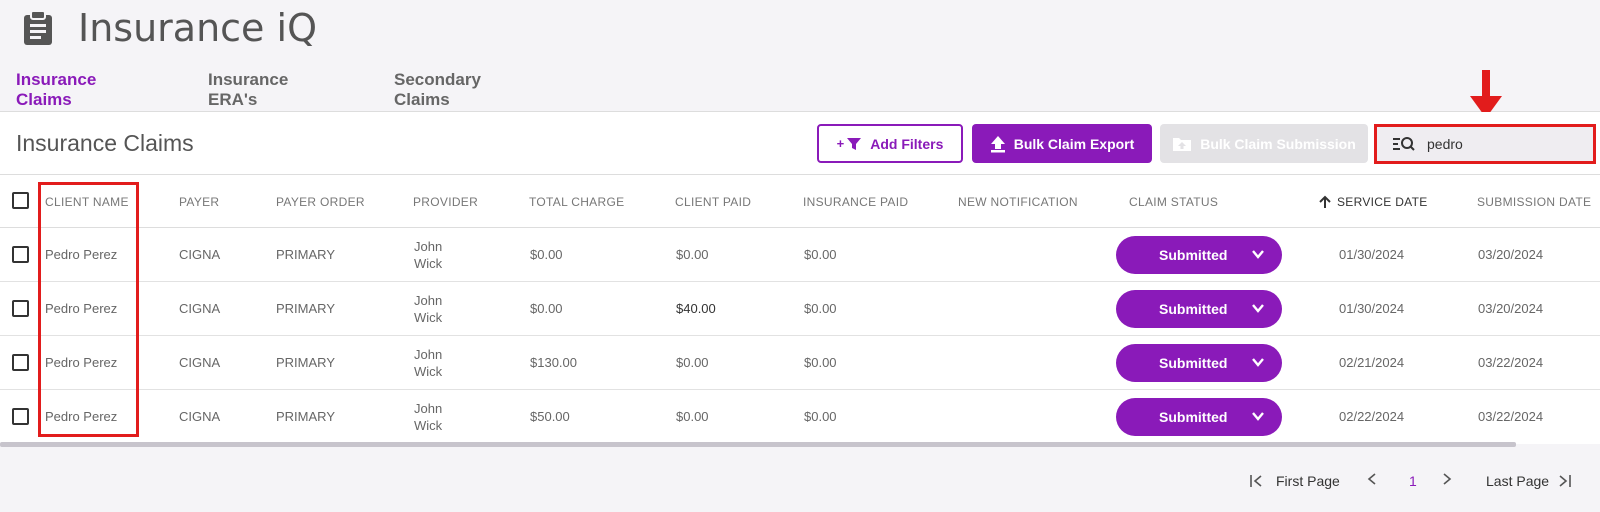 The height and width of the screenshot is (512, 1600). Describe the element at coordinates (713, 202) in the screenshot. I see `col-client-paid: CLIENT PAID` at that location.